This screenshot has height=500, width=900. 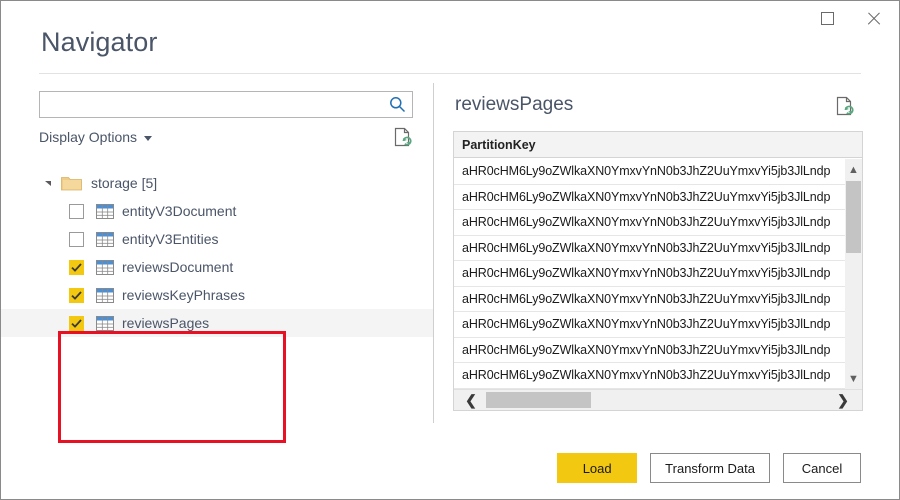 I want to click on tree-item-label: reviewsDocument, so click(x=178, y=267).